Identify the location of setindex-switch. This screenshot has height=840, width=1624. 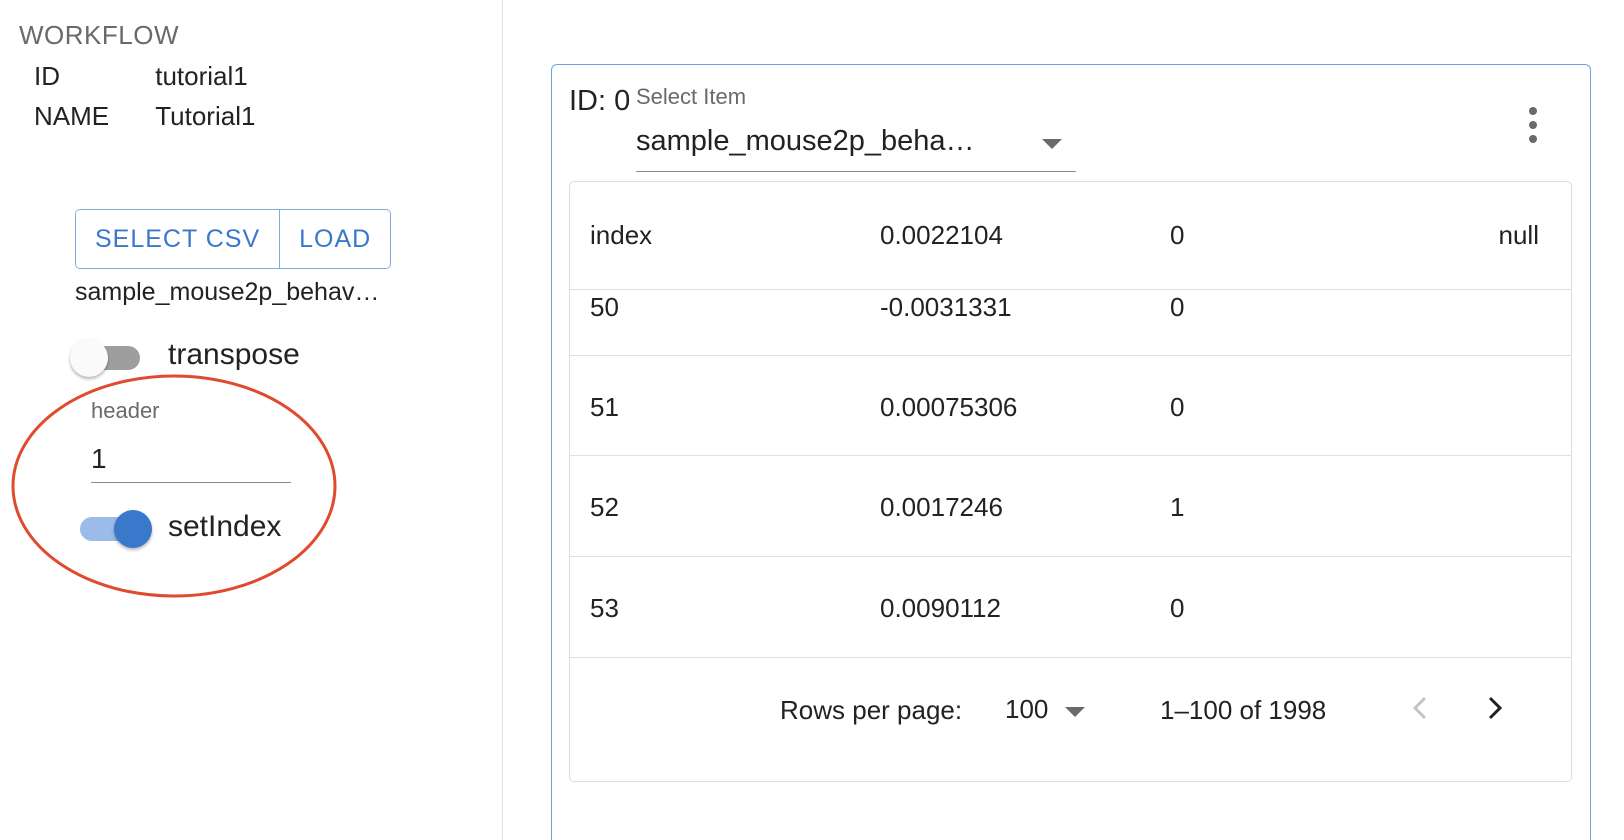
(114, 529).